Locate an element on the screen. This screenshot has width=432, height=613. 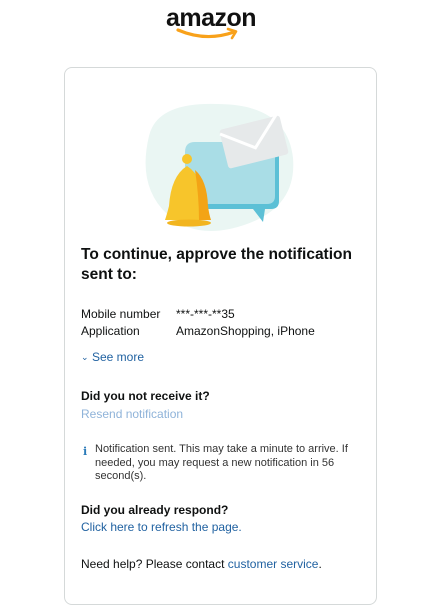
already-responded-heading: Did you already respond? is located at coordinates (155, 510).